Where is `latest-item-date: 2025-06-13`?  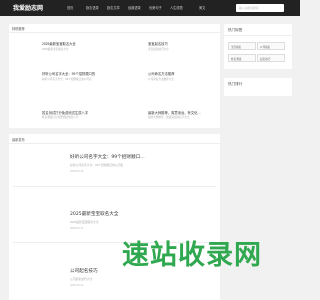 latest-item-date: 2025-06-13 is located at coordinates (77, 285).